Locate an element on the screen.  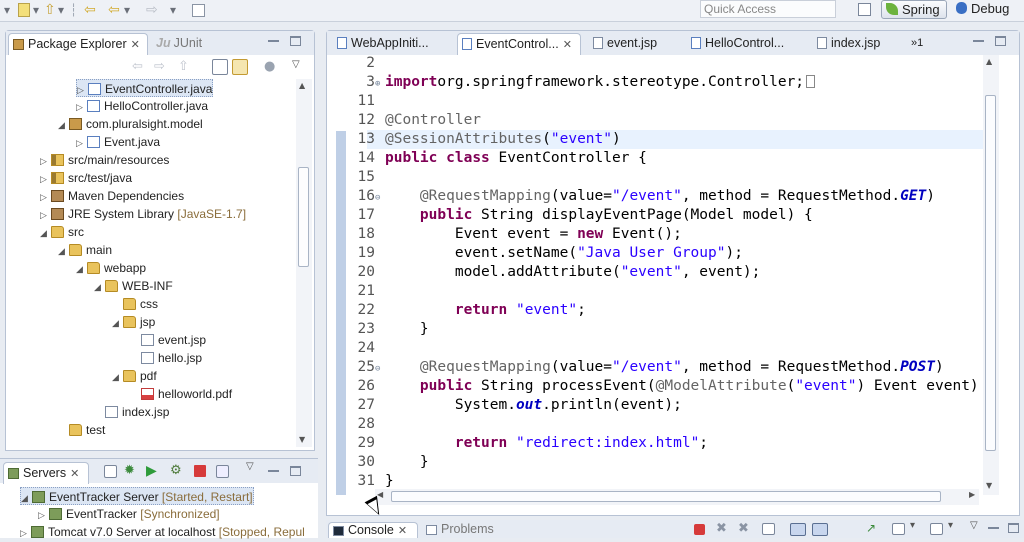
remove-launch-icon: ✖ is located at coordinates (724, 529).